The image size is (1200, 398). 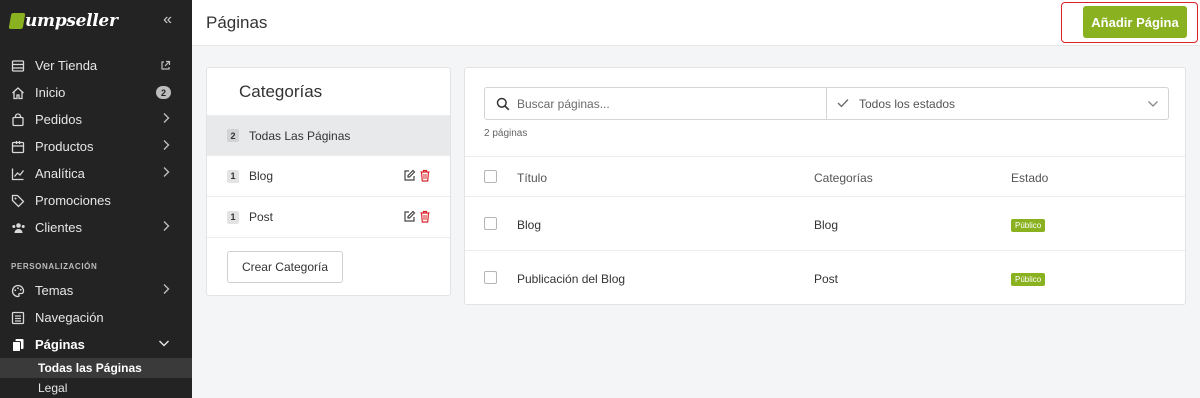 What do you see at coordinates (96, 388) in the screenshot?
I see `sidebar-subitem-legal: Legal` at bounding box center [96, 388].